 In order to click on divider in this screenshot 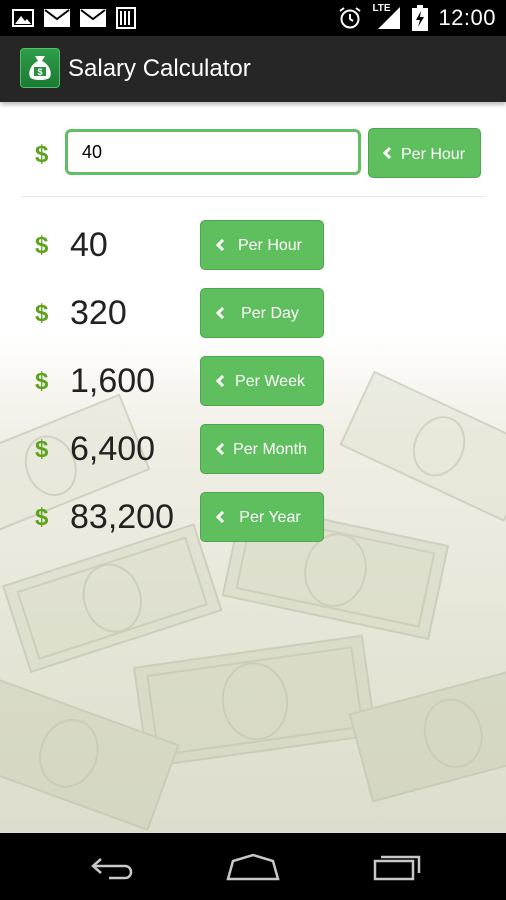, I will do `click(253, 196)`.